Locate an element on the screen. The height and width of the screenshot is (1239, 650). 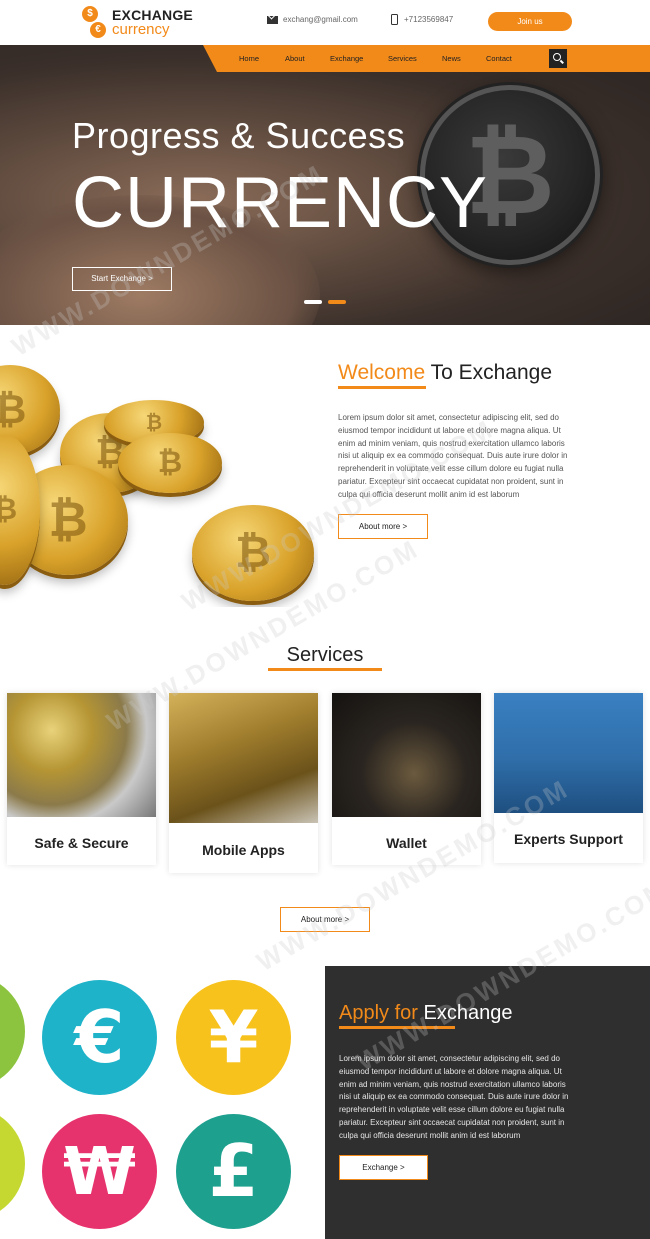
service-card-wallet: Wallet is located at coordinates (406, 779).